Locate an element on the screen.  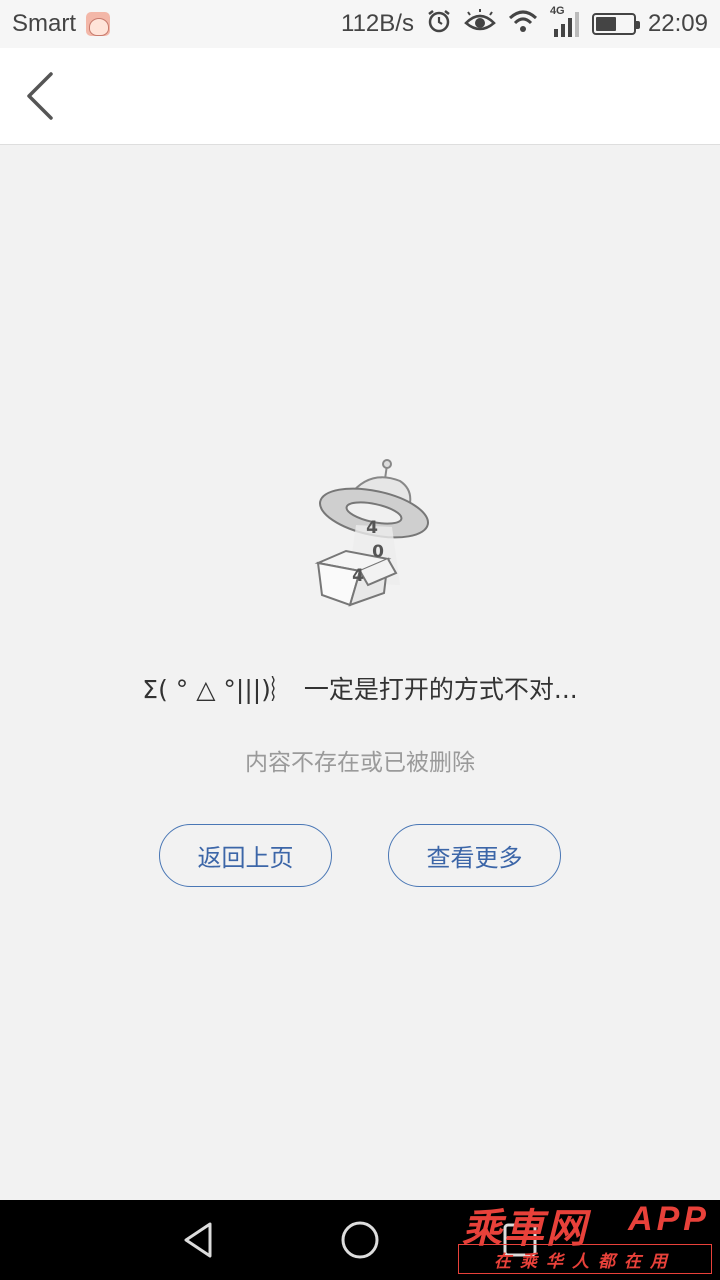
top-nav-header is located at coordinates (360, 96).